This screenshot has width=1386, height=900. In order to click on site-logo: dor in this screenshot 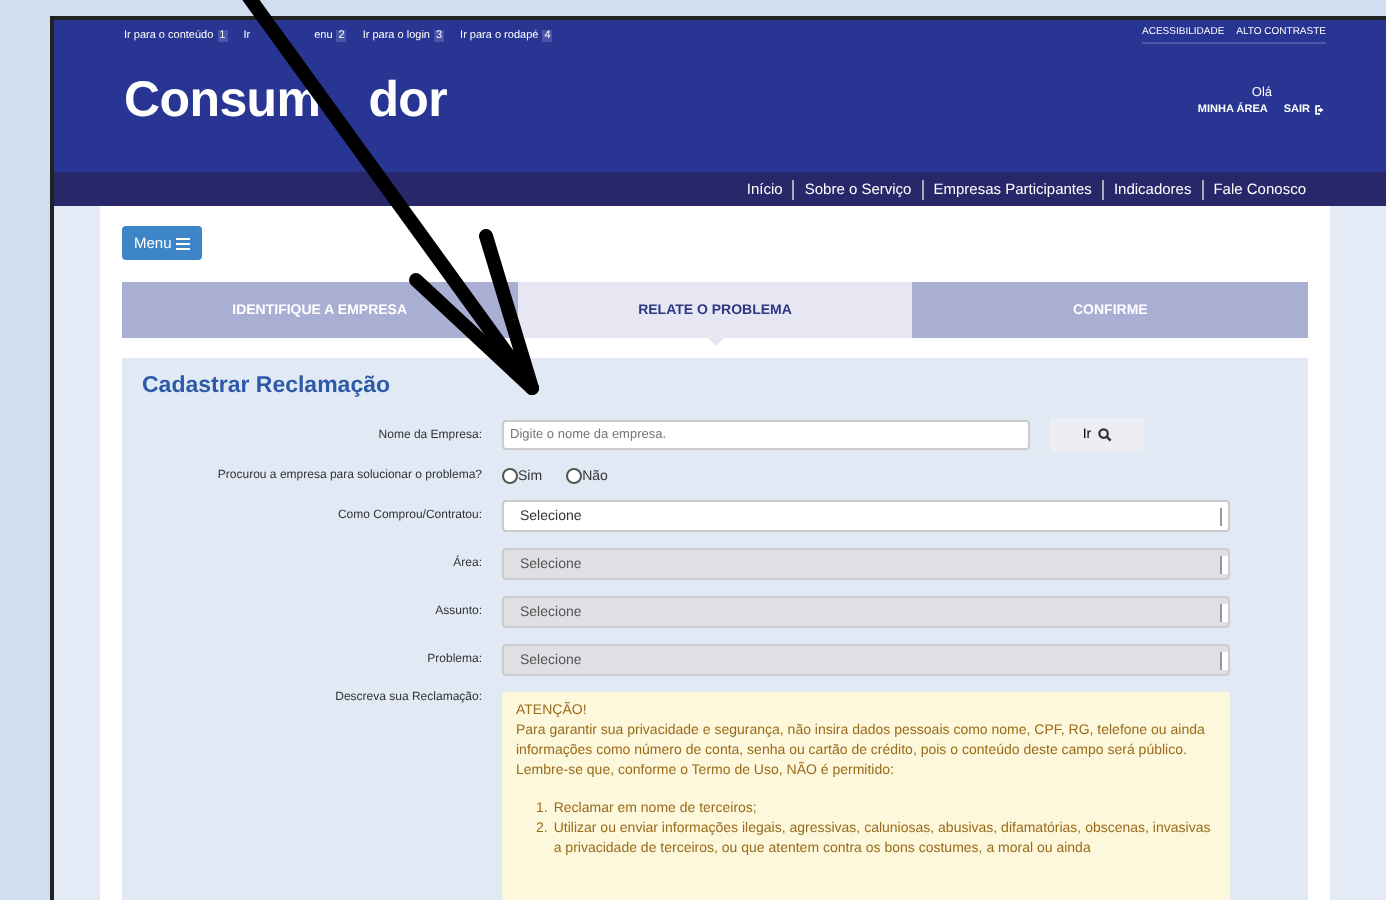, I will do `click(408, 101)`.